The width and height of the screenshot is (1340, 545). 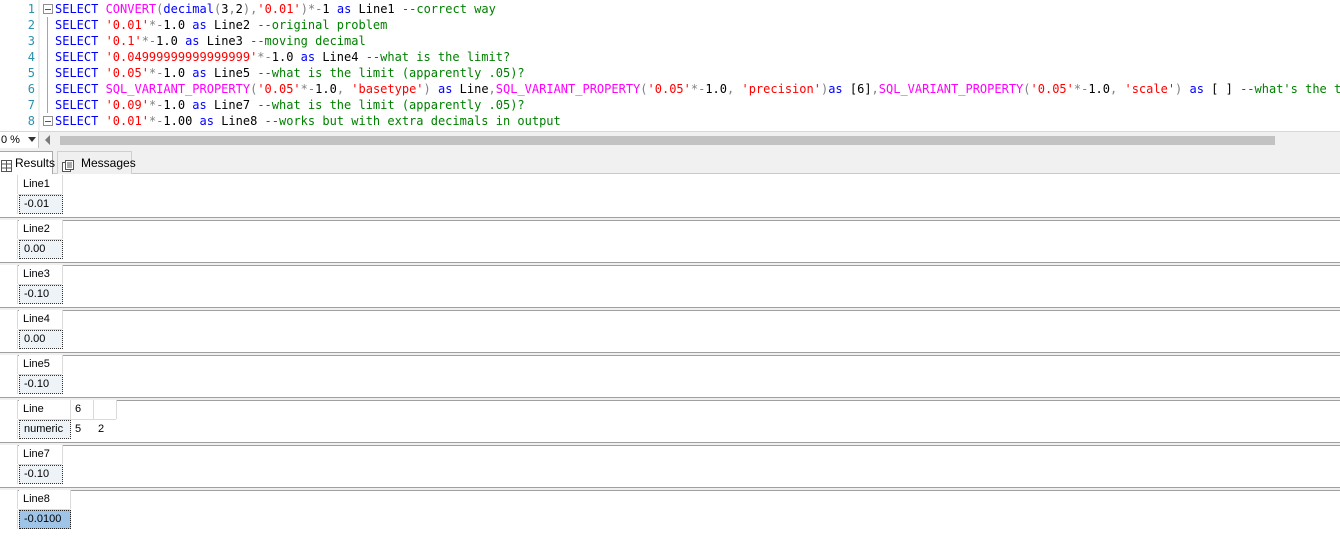 What do you see at coordinates (31, 121) in the screenshot?
I see `line-number: 8` at bounding box center [31, 121].